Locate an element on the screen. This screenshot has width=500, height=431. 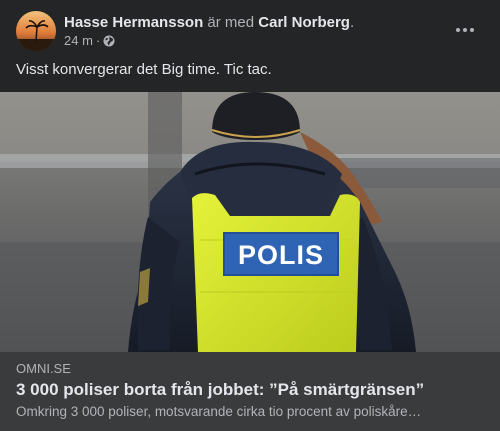
author-line: Hasse Hermansson är med Carl Norberg. is located at coordinates (209, 22).